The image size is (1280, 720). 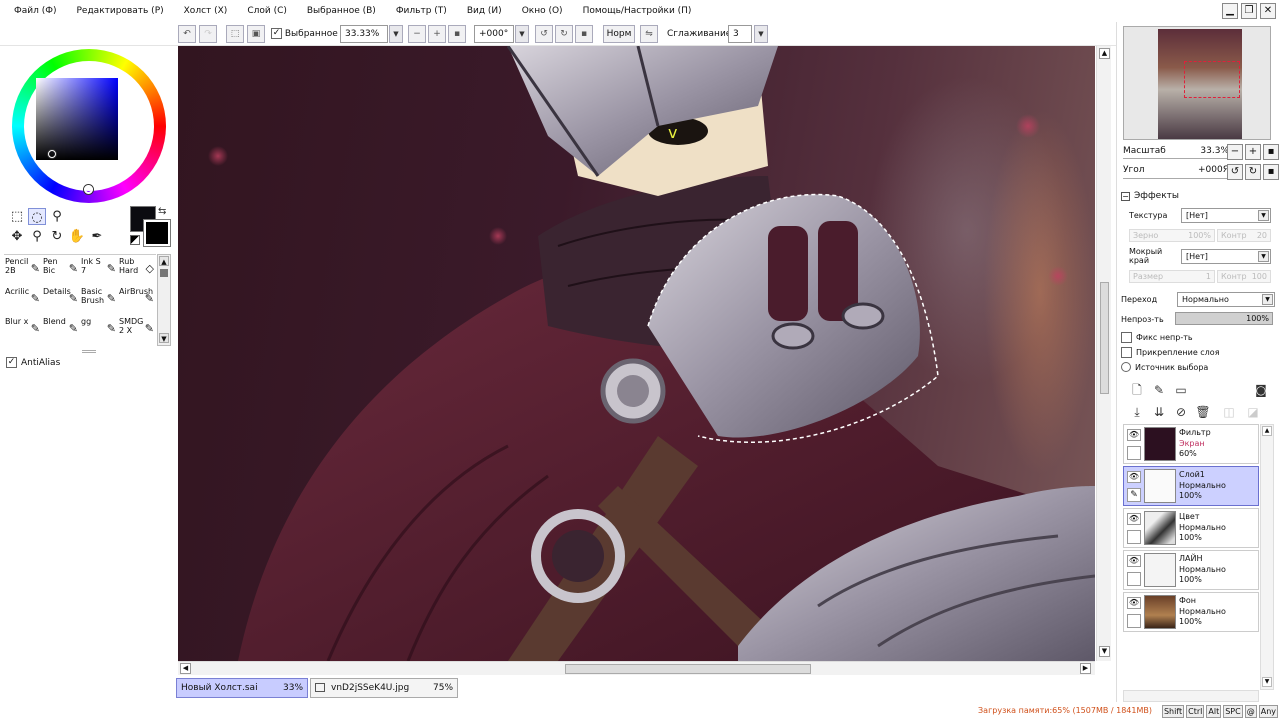 I want to click on canvas-horizontal-scrollbar: ◀ ▶, so click(x=636, y=668).